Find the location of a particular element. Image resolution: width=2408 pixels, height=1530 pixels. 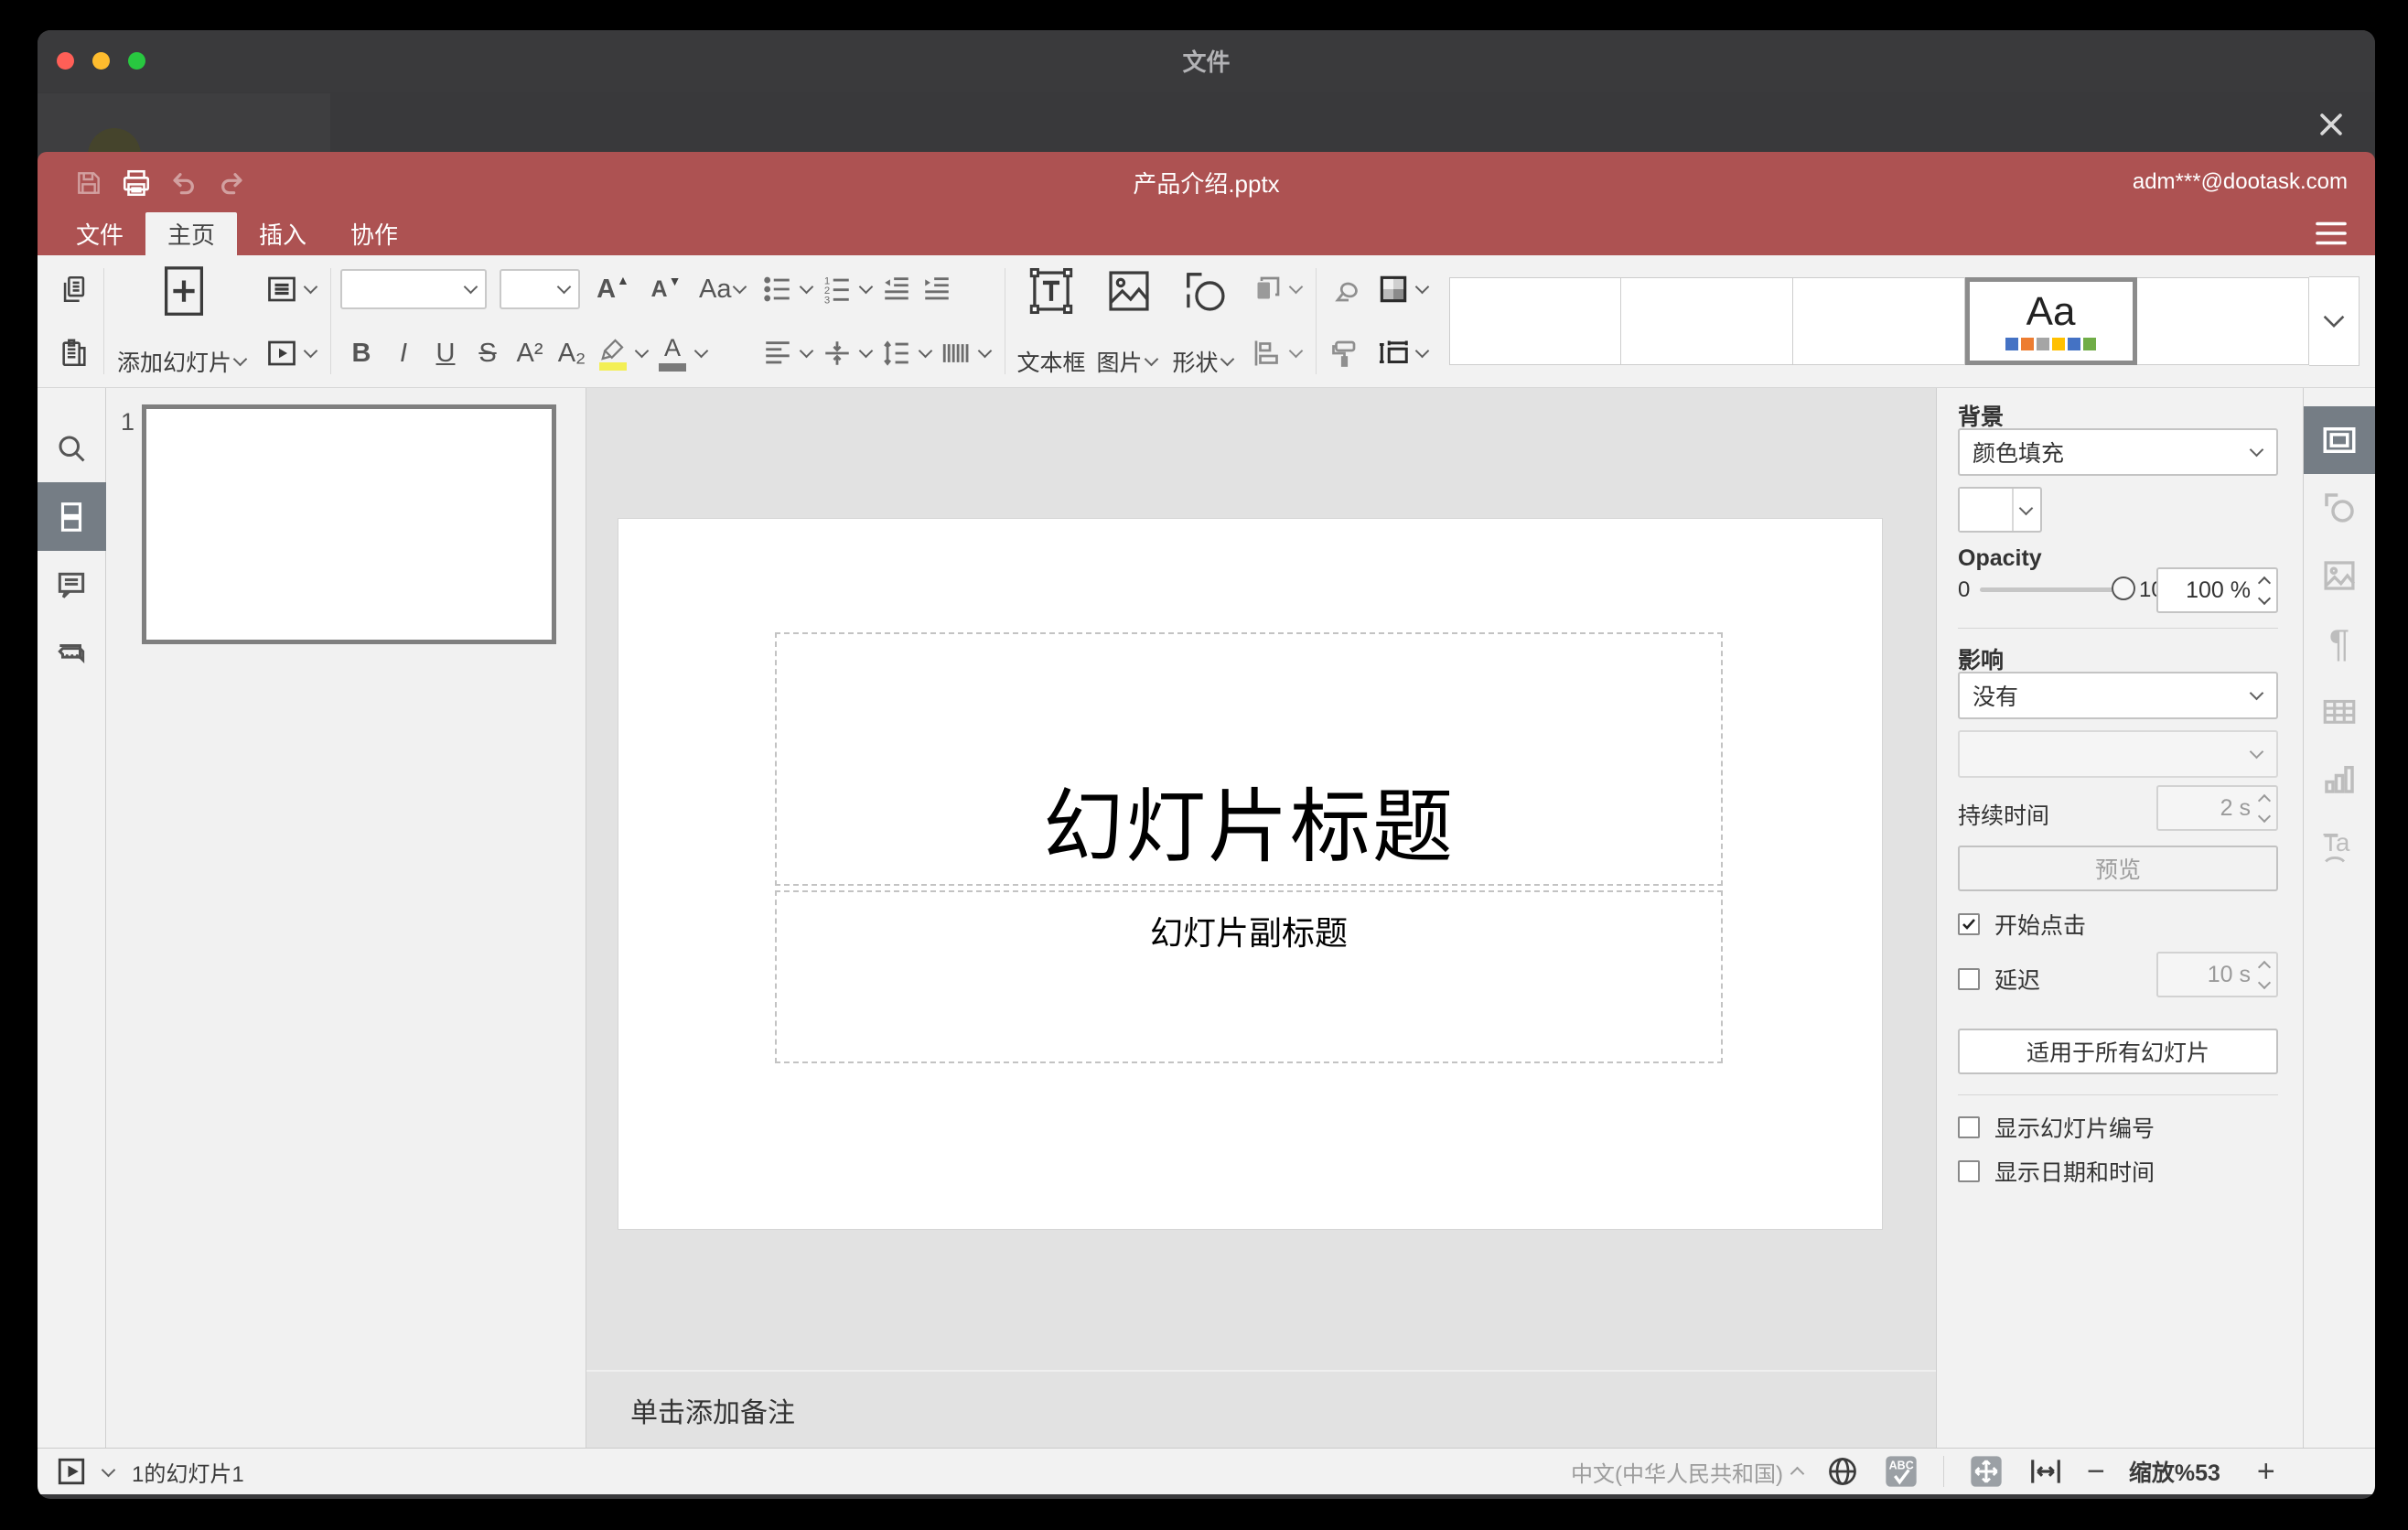

apply-to-all-slides-button: 适用于所有幻灯片 is located at coordinates (2118, 1051).